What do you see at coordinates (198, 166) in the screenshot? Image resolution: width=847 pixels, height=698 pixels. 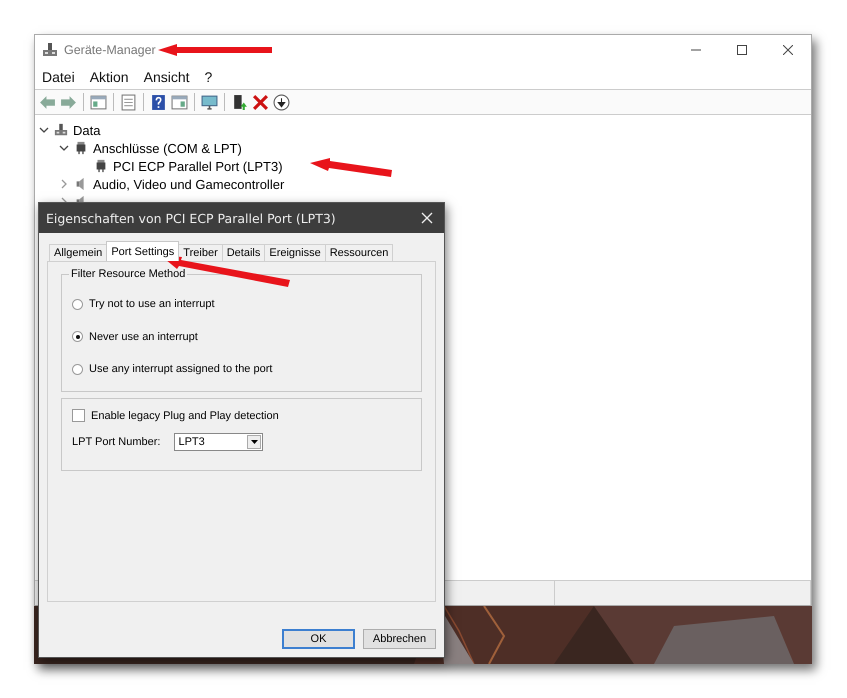 I see `tree-item: PCI ECP Parallel Port (LPT3)` at bounding box center [198, 166].